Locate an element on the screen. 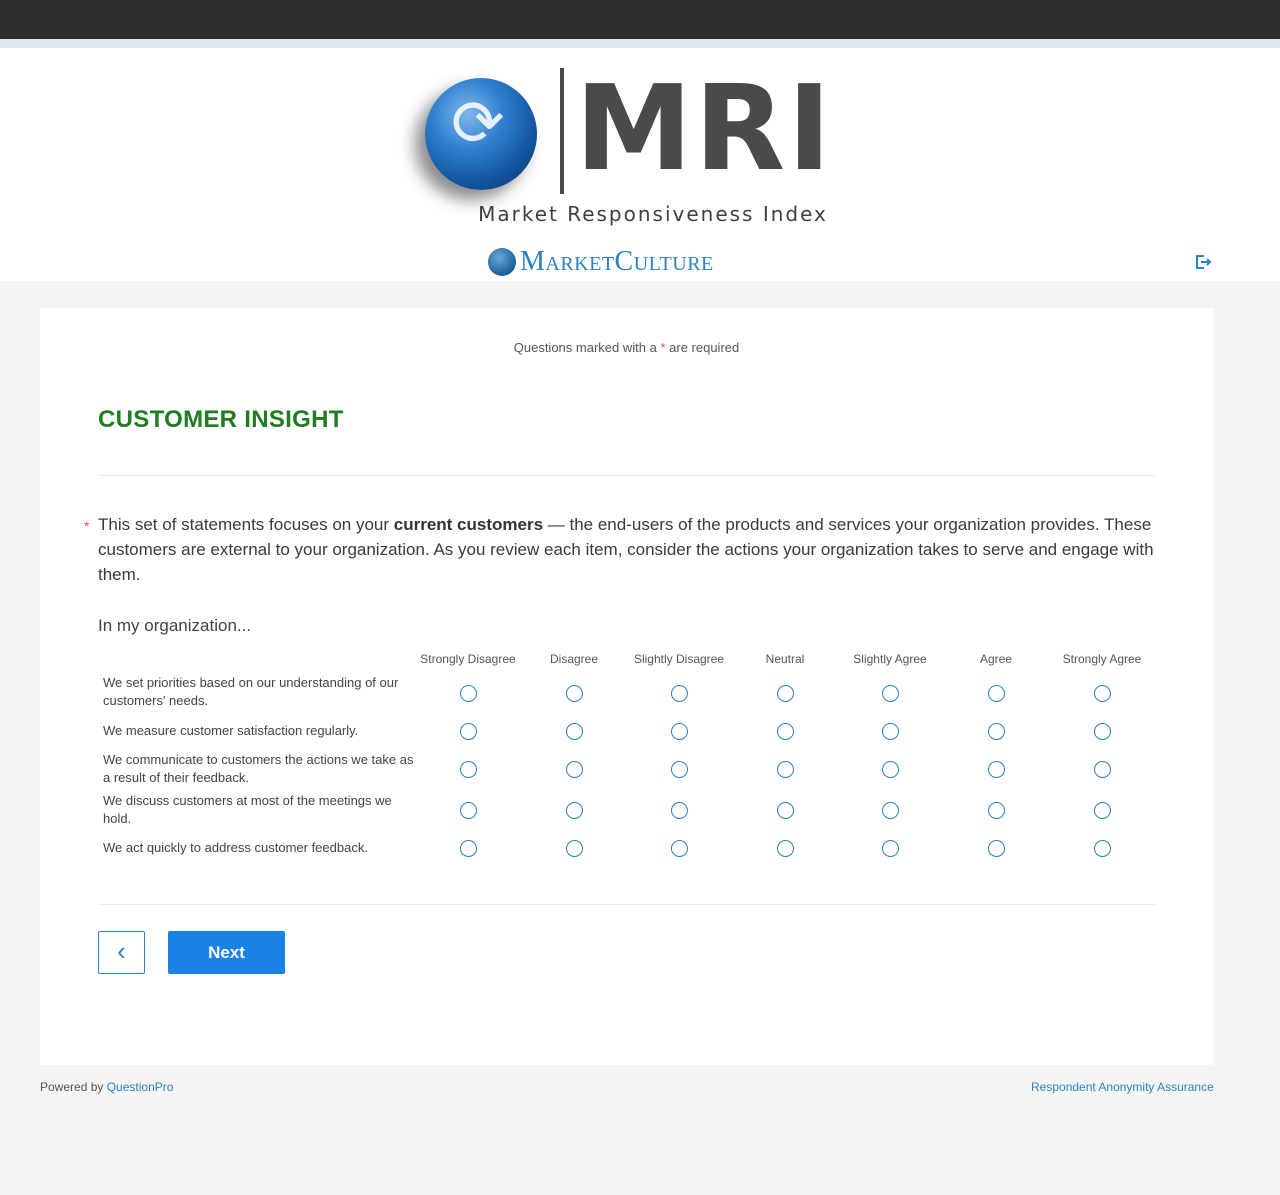 This screenshot has height=1195, width=1280. required-note-suffix: are required is located at coordinates (704, 347).